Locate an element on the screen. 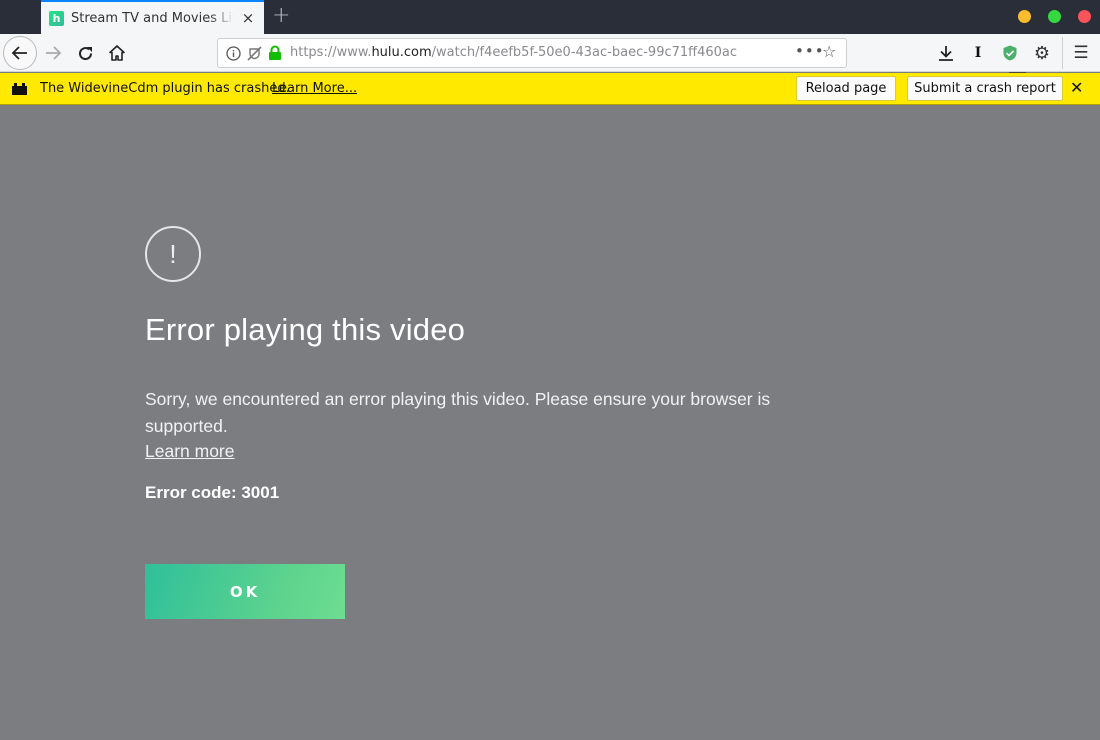  forward-button is located at coordinates (53, 53).